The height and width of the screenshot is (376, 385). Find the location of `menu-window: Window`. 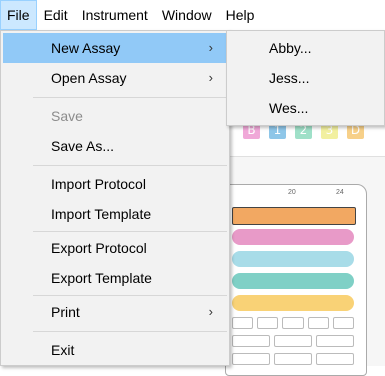

menu-window: Window is located at coordinates (187, 15).